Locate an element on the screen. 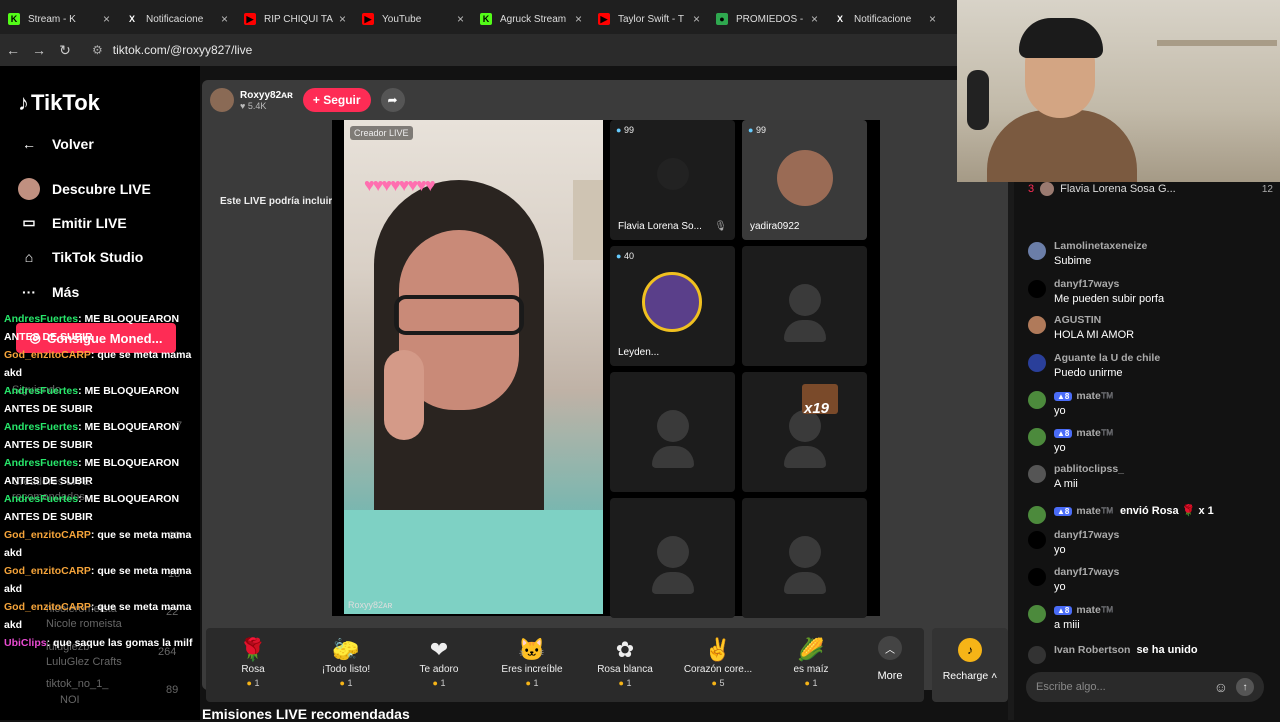  main-scrollbar is located at coordinates (1011, 451).